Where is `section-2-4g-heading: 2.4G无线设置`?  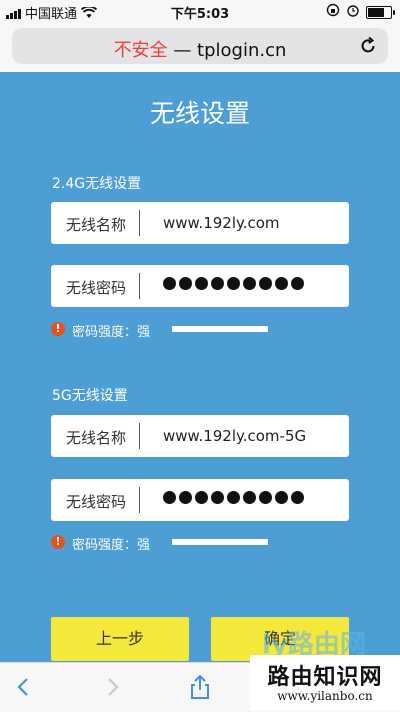 section-2-4g-heading: 2.4G无线设置 is located at coordinates (97, 184).